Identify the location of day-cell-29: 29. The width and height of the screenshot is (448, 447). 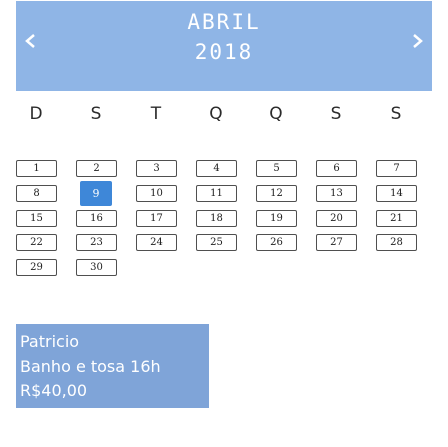
(36, 267).